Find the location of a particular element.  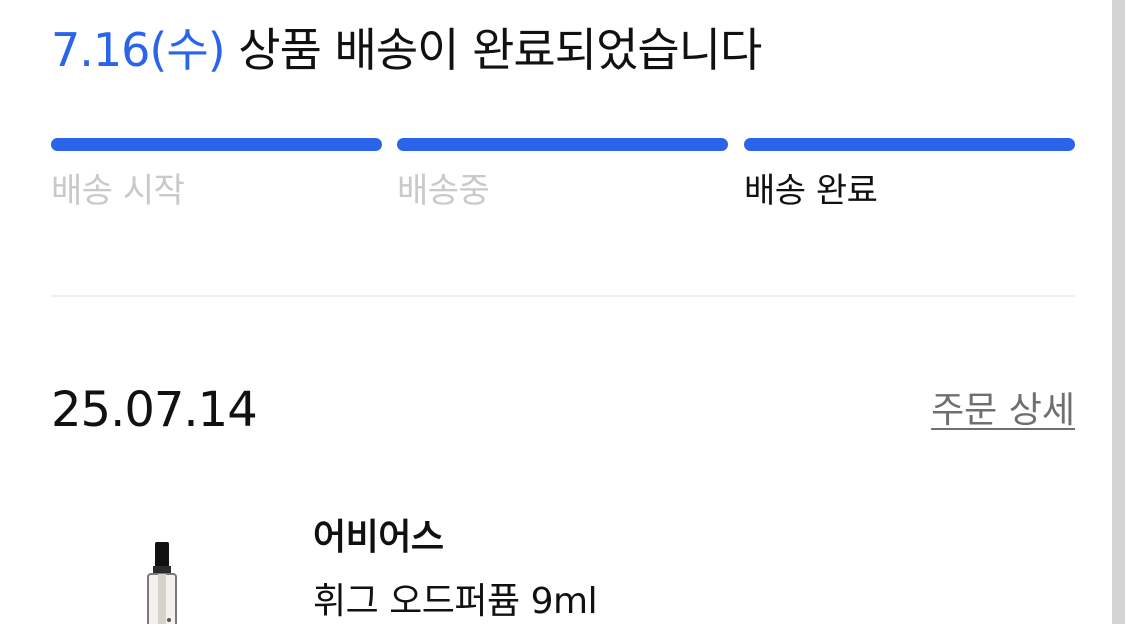

scrollbar is located at coordinates (1118, 312).